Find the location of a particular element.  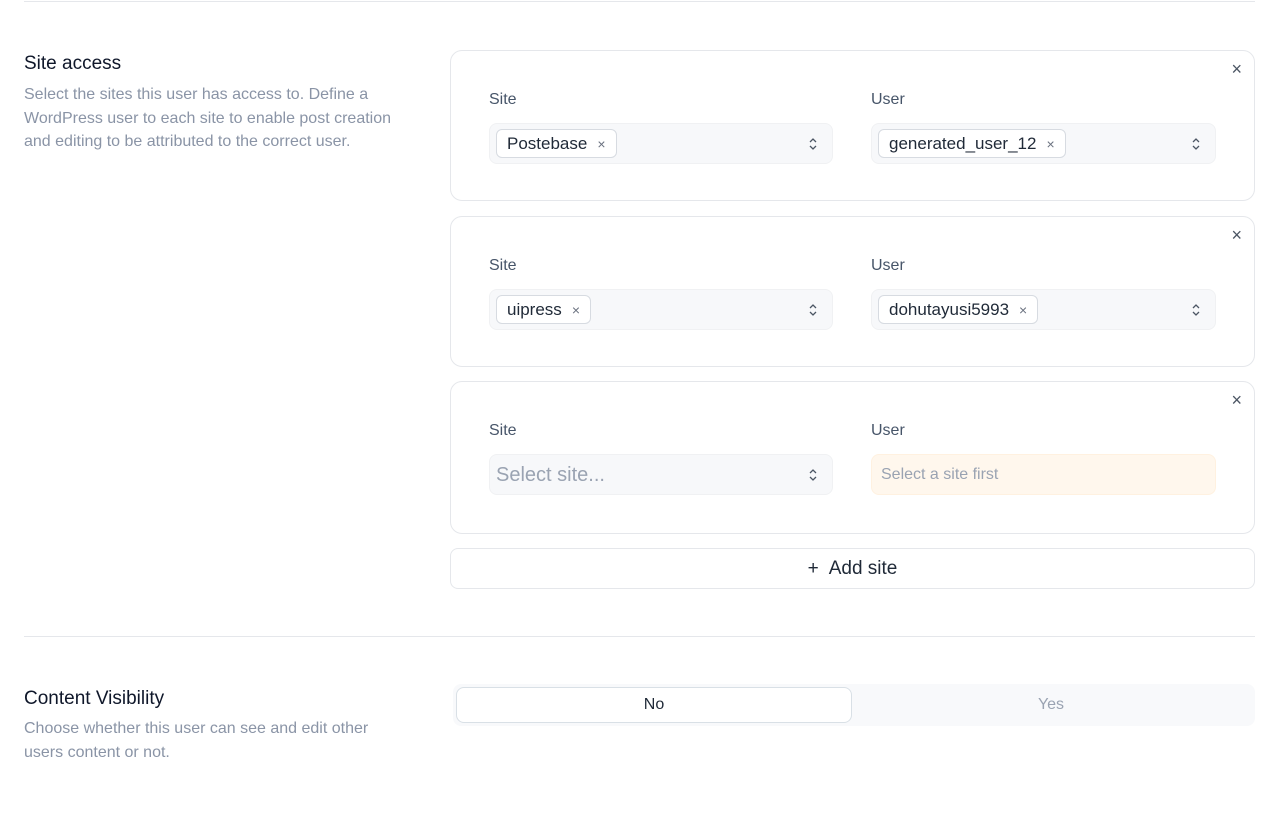

content-visibility-toggle: No Yes is located at coordinates (854, 705).